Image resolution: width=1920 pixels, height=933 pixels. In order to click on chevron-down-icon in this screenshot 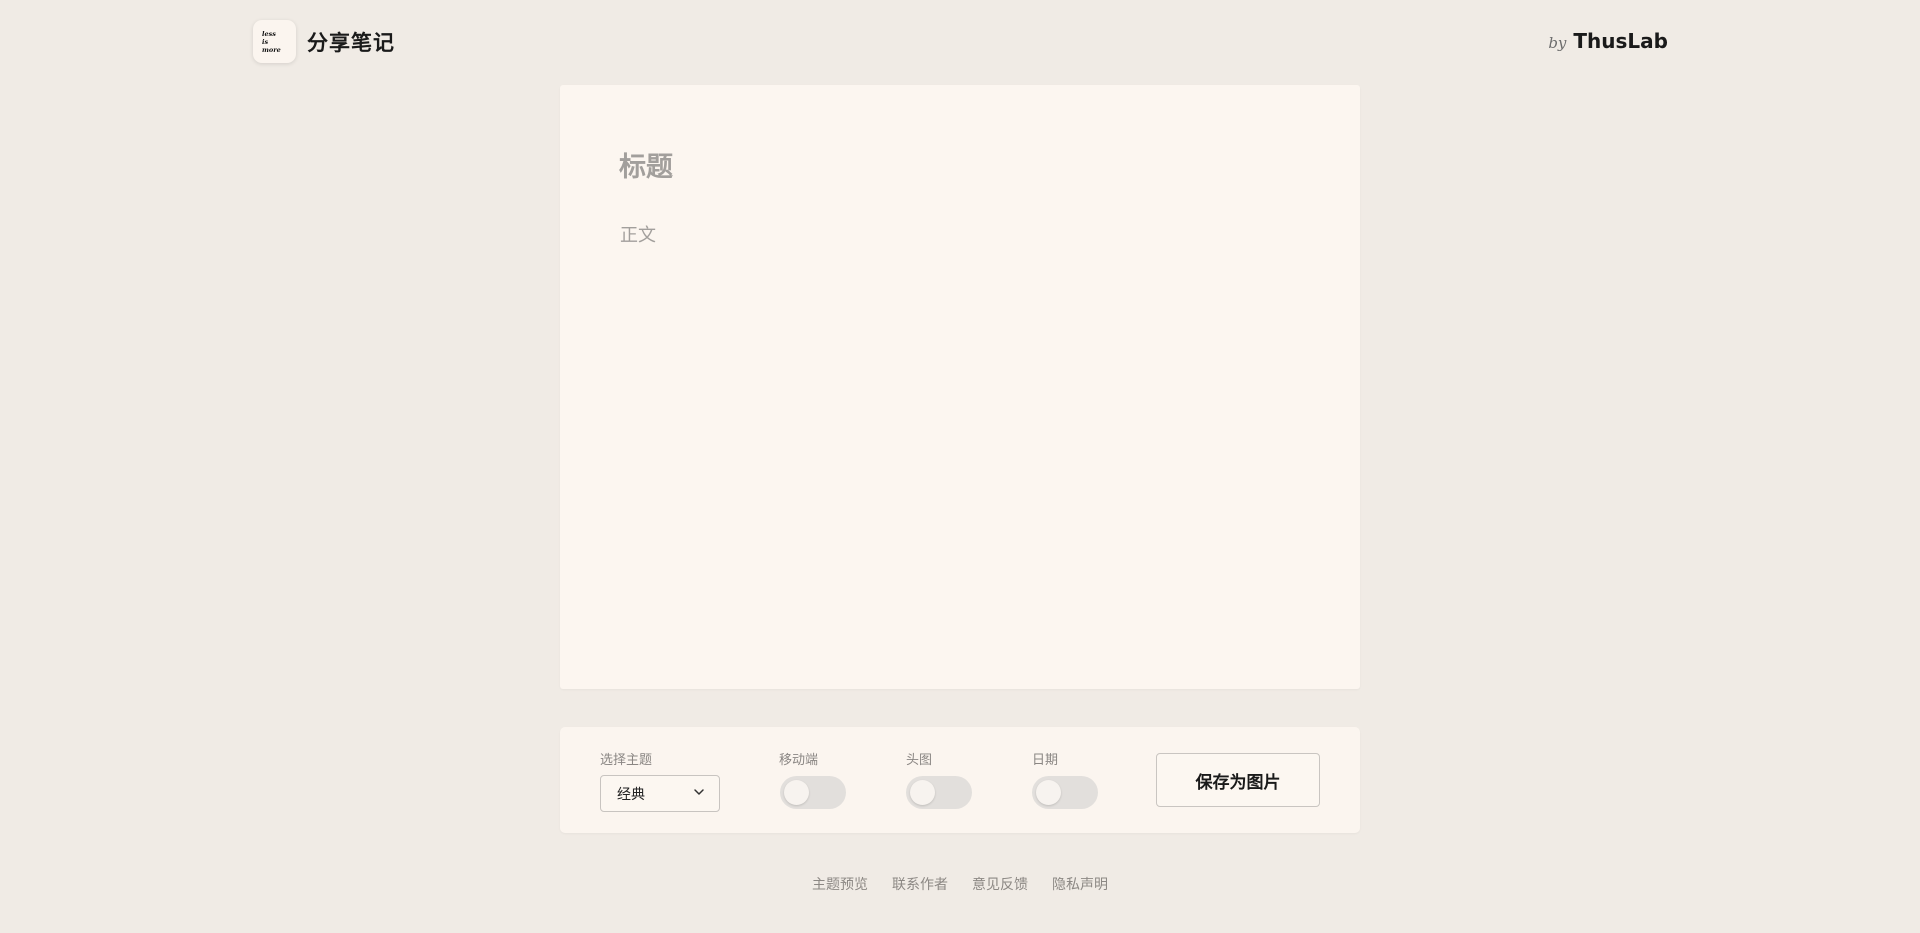, I will do `click(699, 792)`.